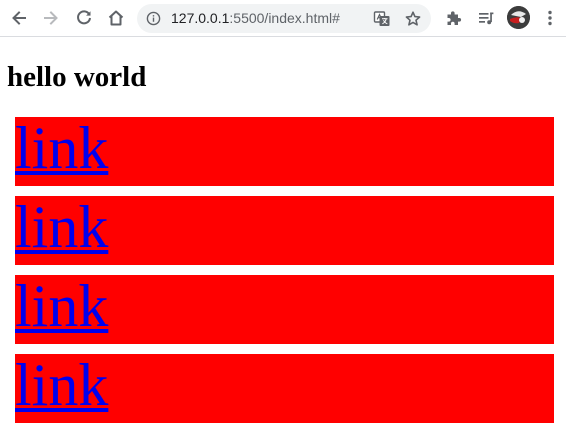 Image resolution: width=566 pixels, height=432 pixels. Describe the element at coordinates (200, 18) in the screenshot. I see `url-host: 127.0.0.1` at that location.